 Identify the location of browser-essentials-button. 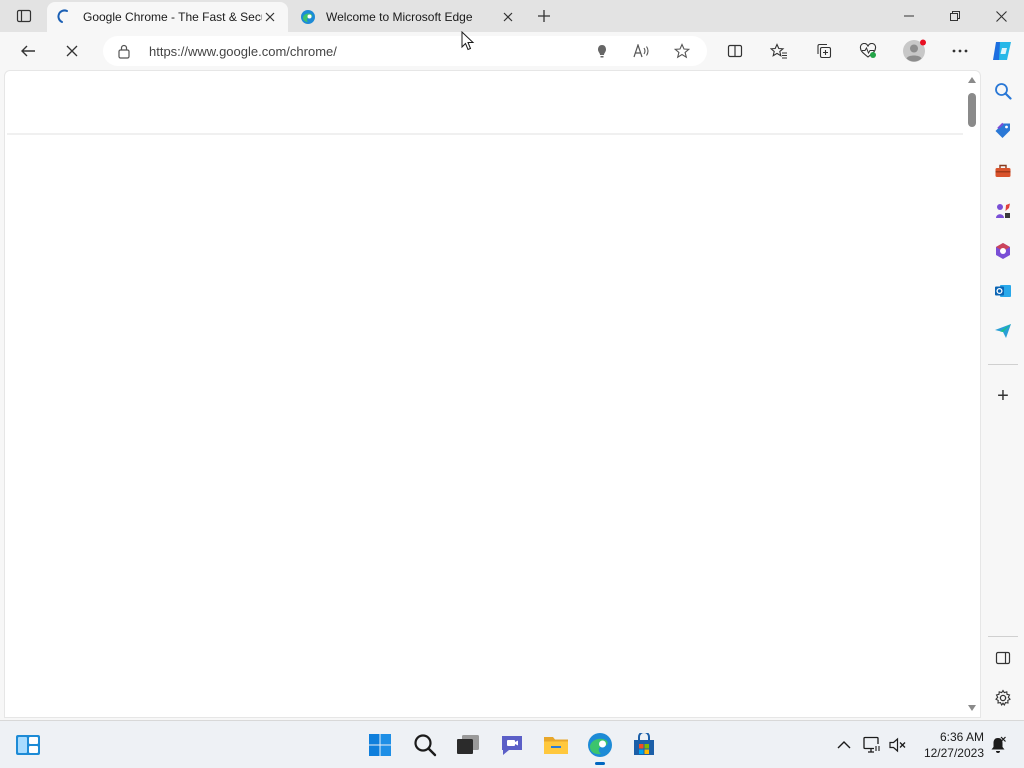
(868, 51).